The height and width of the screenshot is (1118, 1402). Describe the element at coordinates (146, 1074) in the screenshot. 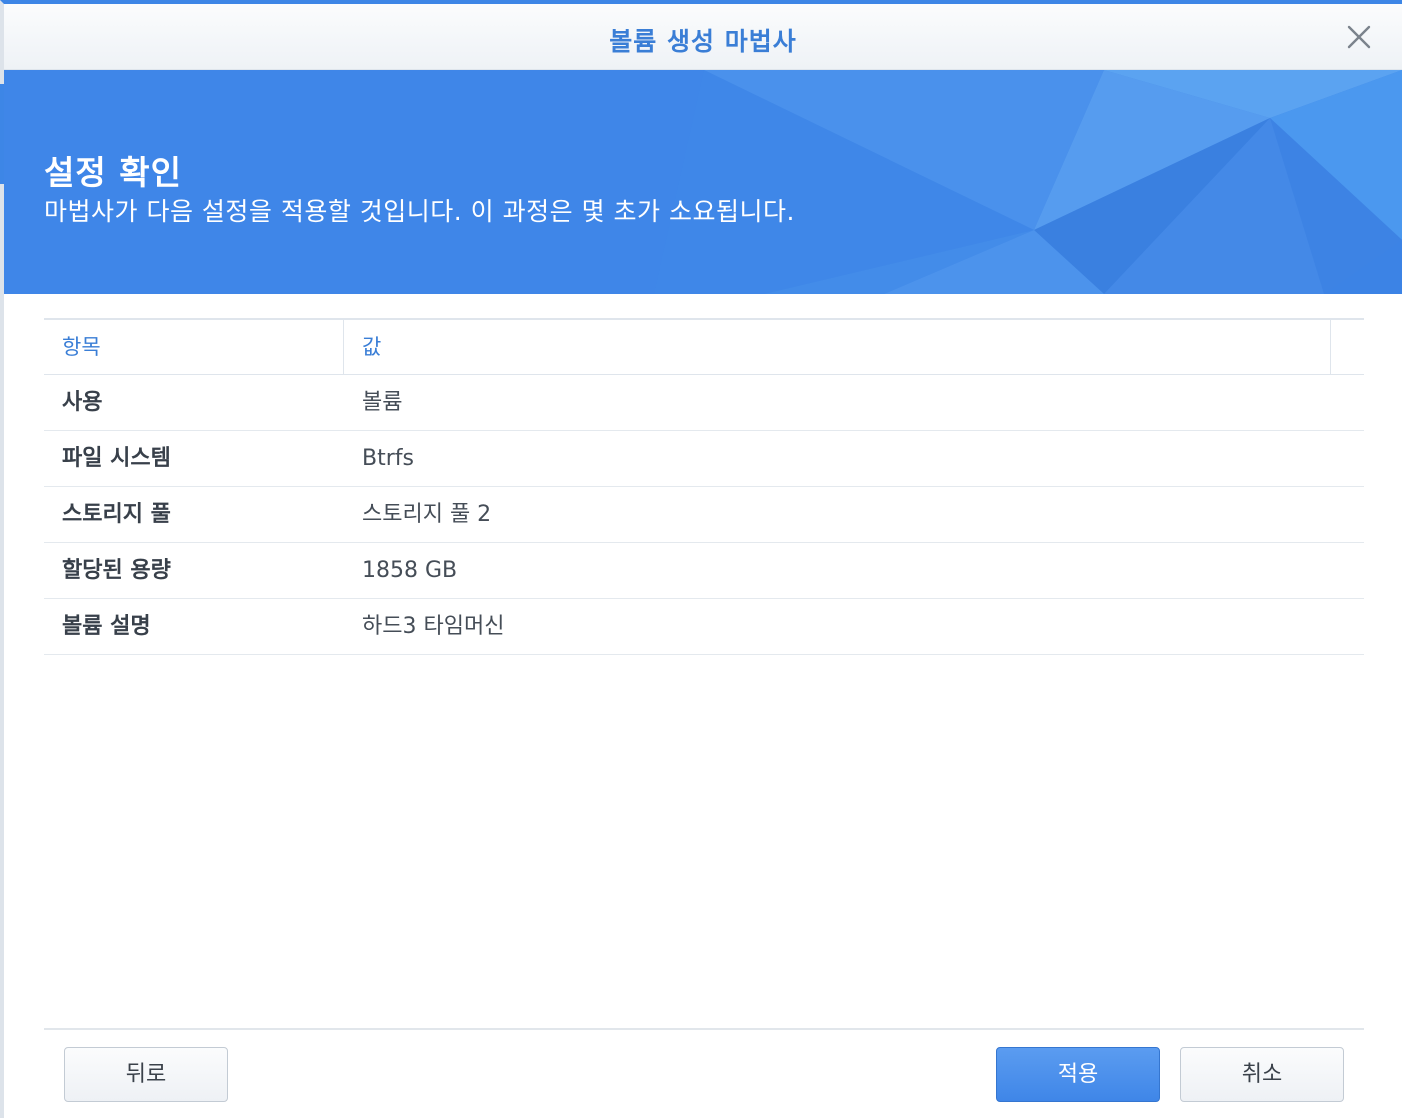

I see `back-button: 뒤로` at that location.